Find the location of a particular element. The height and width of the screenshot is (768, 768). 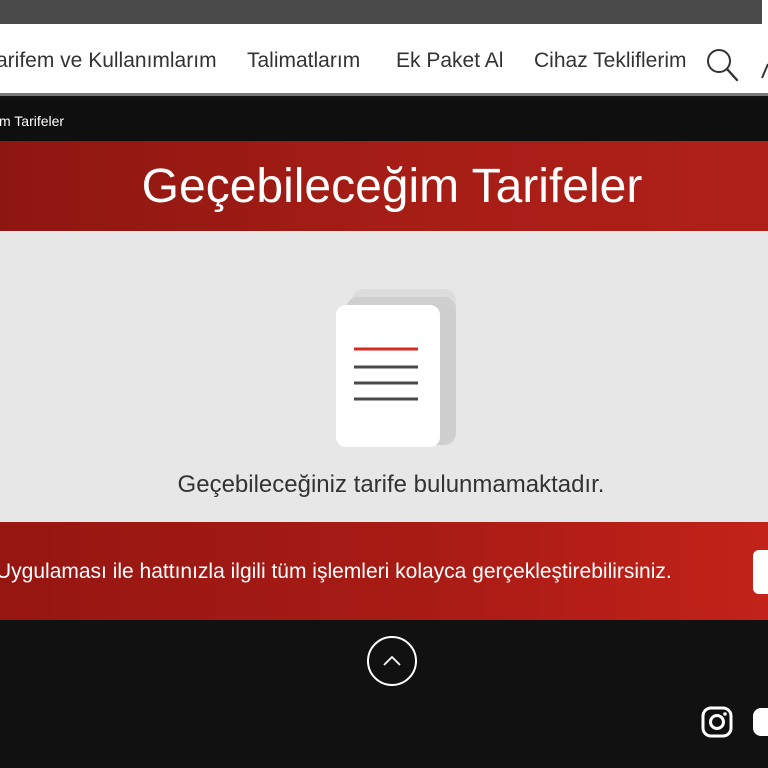

breadcrumb: m Tarifeler is located at coordinates (32, 121).